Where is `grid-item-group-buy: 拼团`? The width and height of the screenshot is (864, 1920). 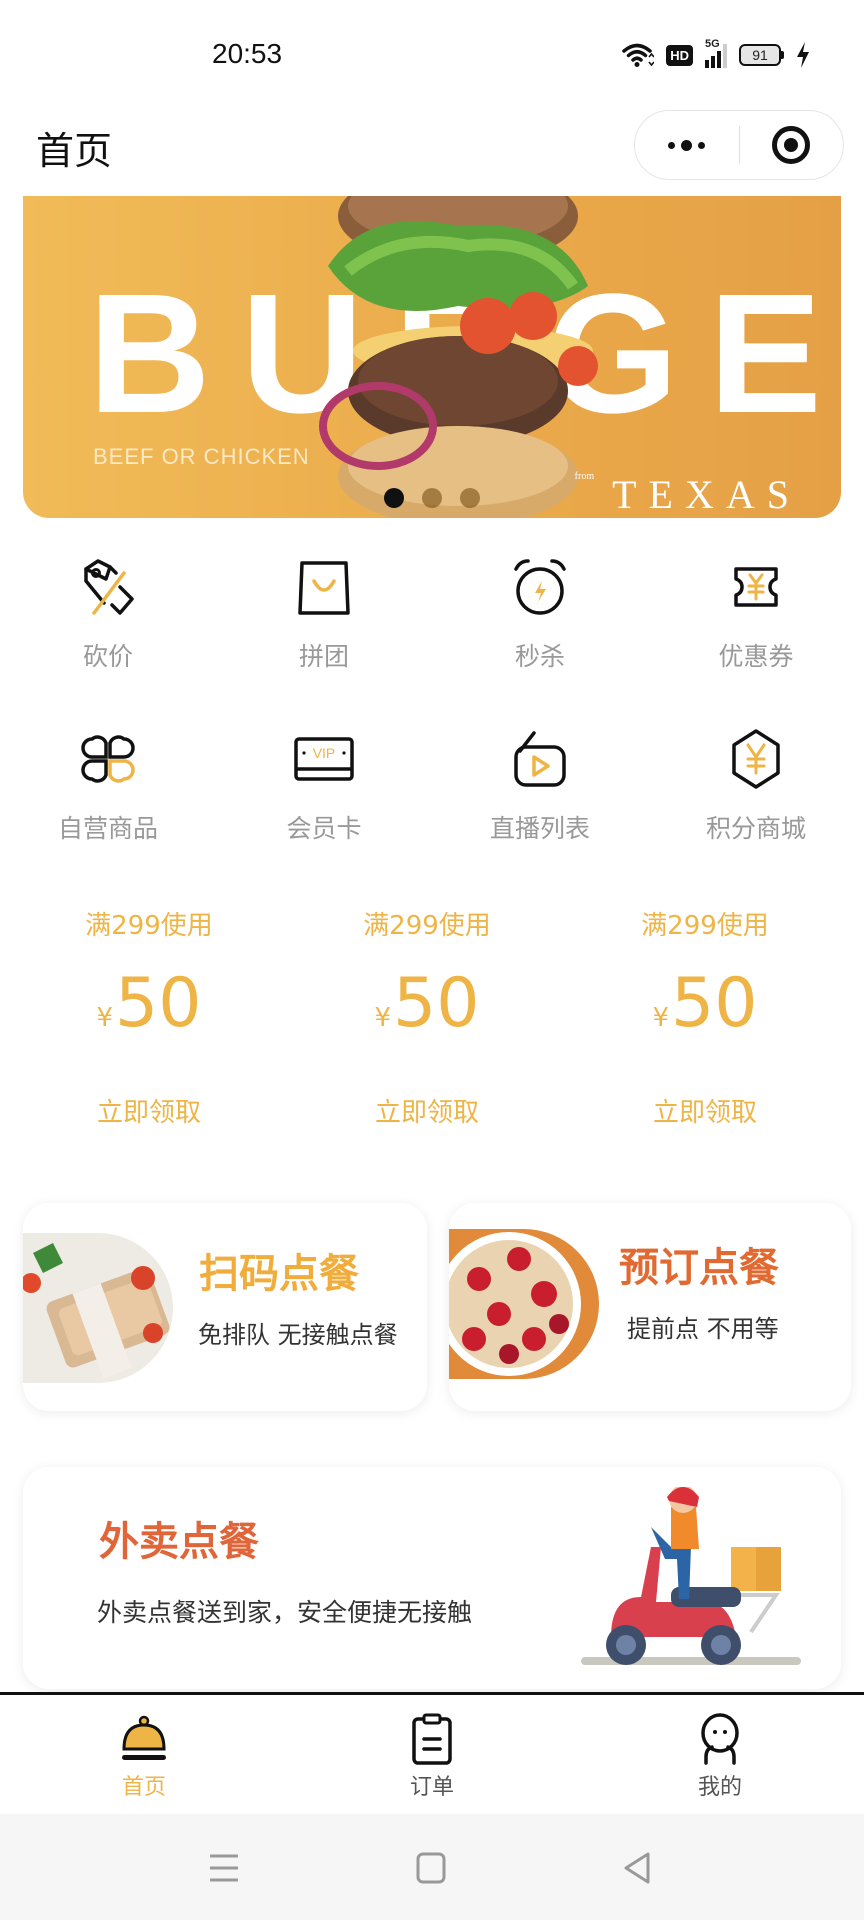
grid-item-group-buy: 拼团 is located at coordinates (324, 641).